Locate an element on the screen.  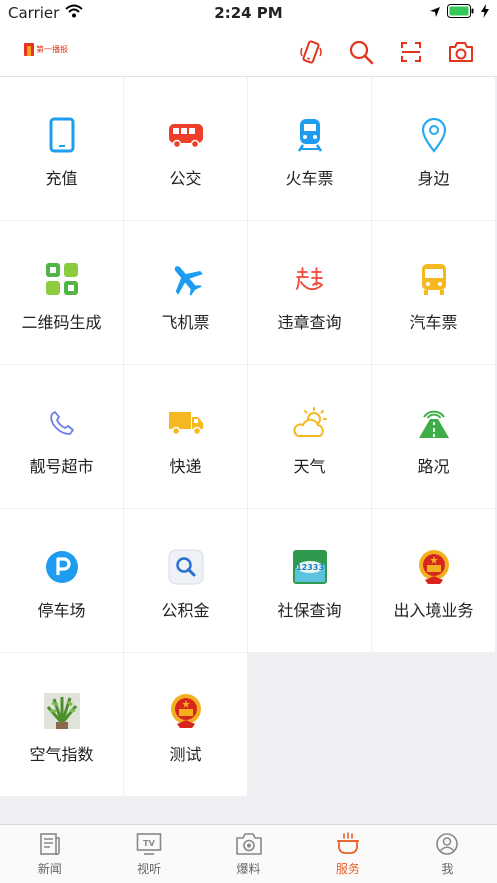
service-label: 飞机票 is located at coordinates (185, 322).